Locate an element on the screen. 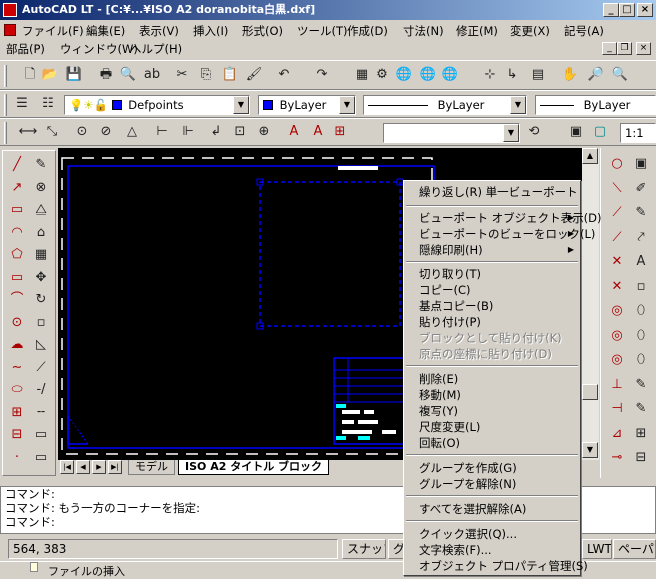 The height and width of the screenshot is (579, 656). scroll-thumb is located at coordinates (590, 392).